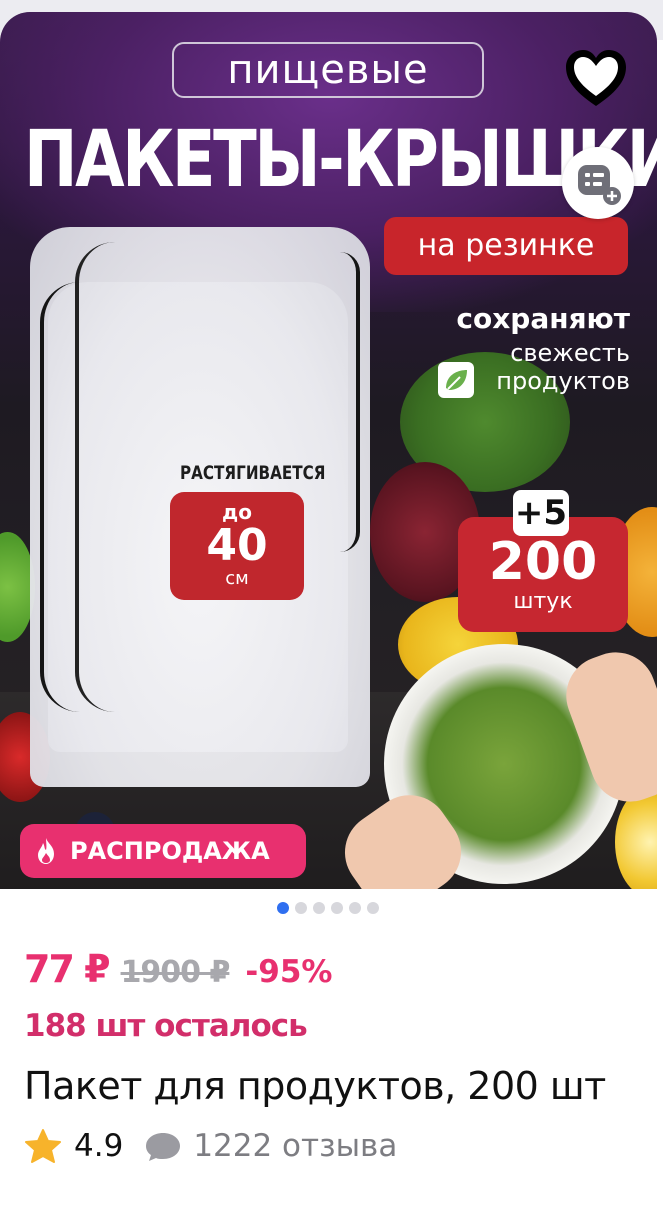 Image resolution: width=663 pixels, height=1217 pixels. Describe the element at coordinates (67, 969) in the screenshot. I see `current-price: 77 ₽` at that location.